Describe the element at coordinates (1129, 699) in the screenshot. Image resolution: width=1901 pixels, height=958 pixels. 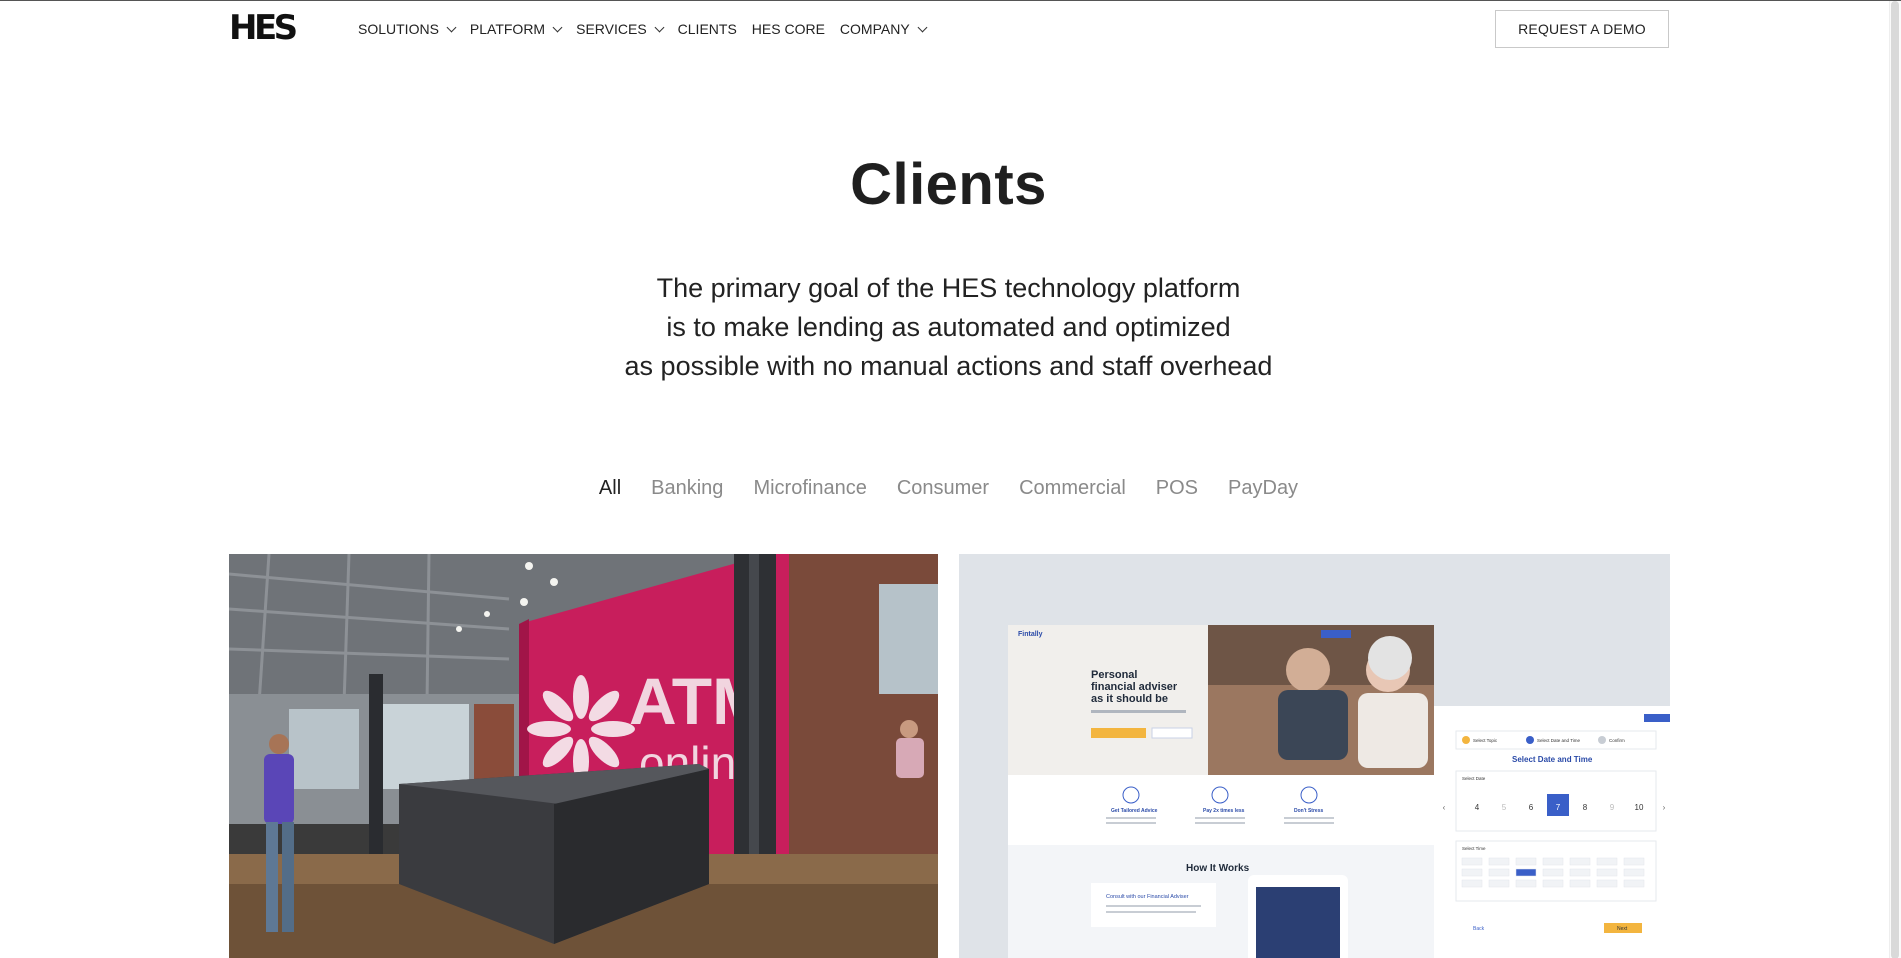
I see `mock-hero-line3: as it should be` at that location.